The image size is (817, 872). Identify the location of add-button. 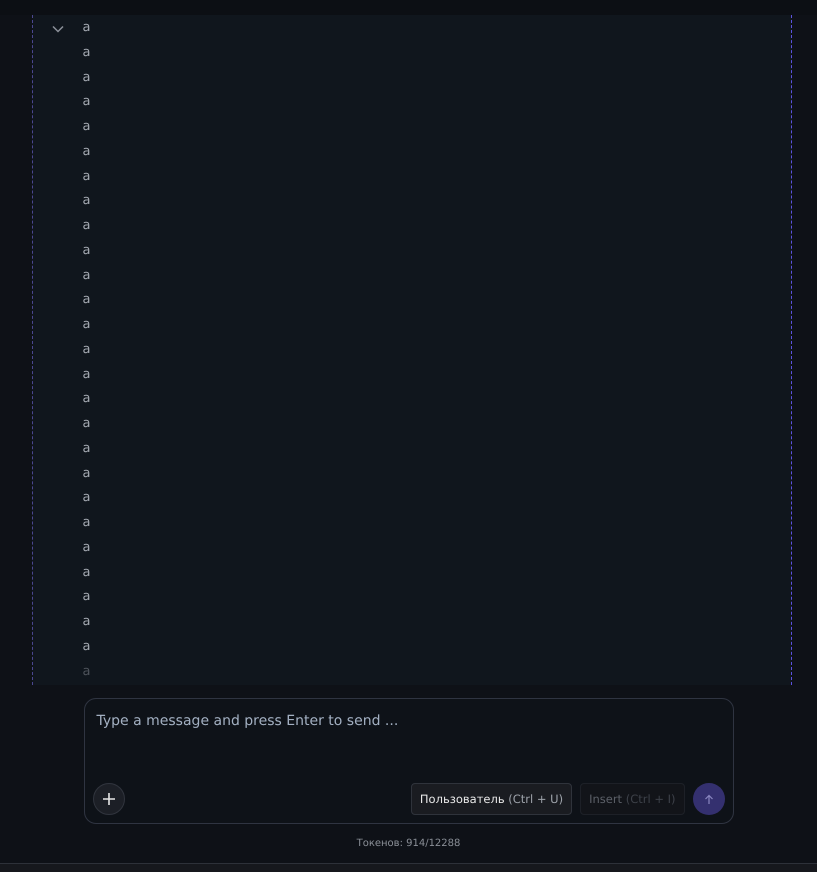
(108, 799).